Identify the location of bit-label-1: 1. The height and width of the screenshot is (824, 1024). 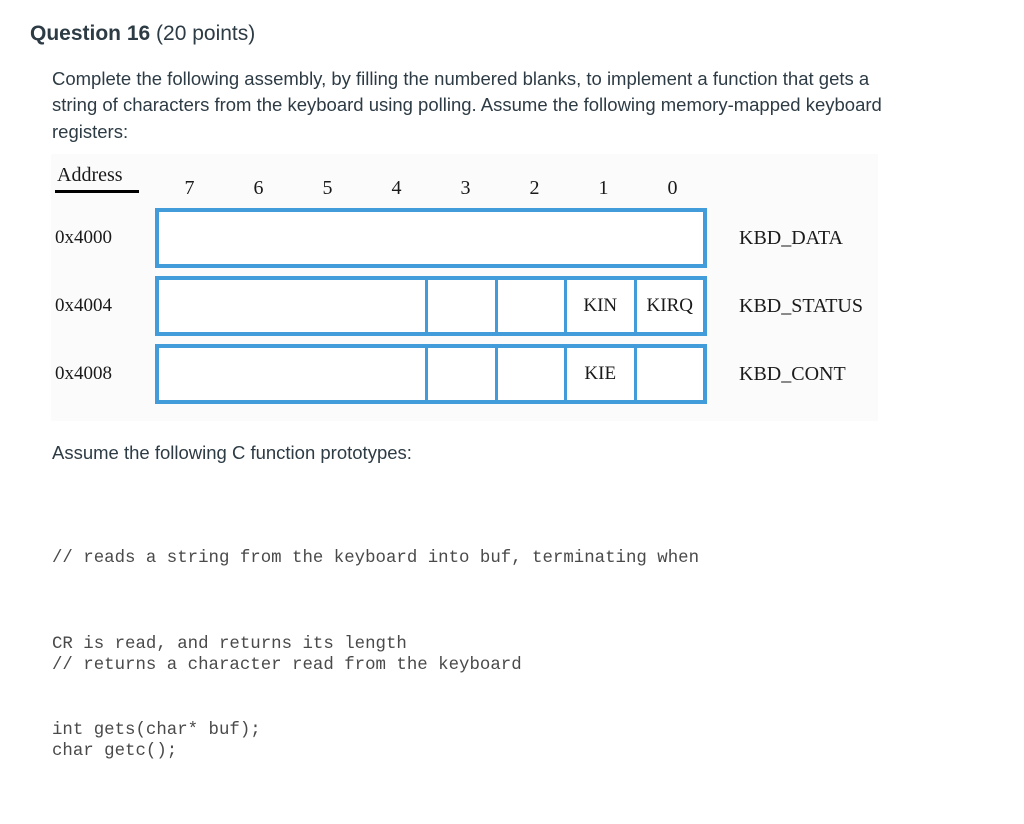
(603, 188).